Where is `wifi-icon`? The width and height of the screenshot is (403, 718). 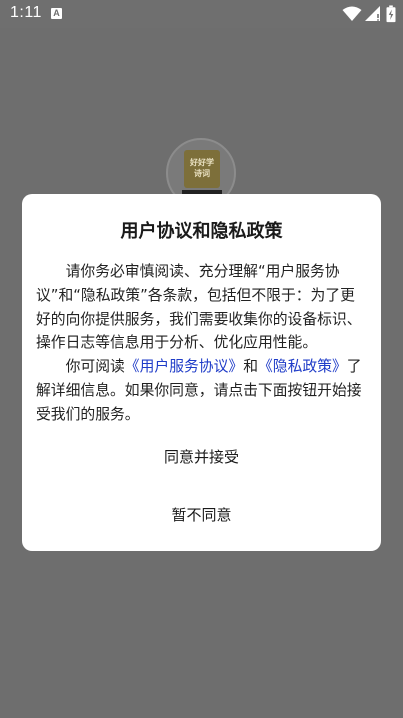 wifi-icon is located at coordinates (352, 13).